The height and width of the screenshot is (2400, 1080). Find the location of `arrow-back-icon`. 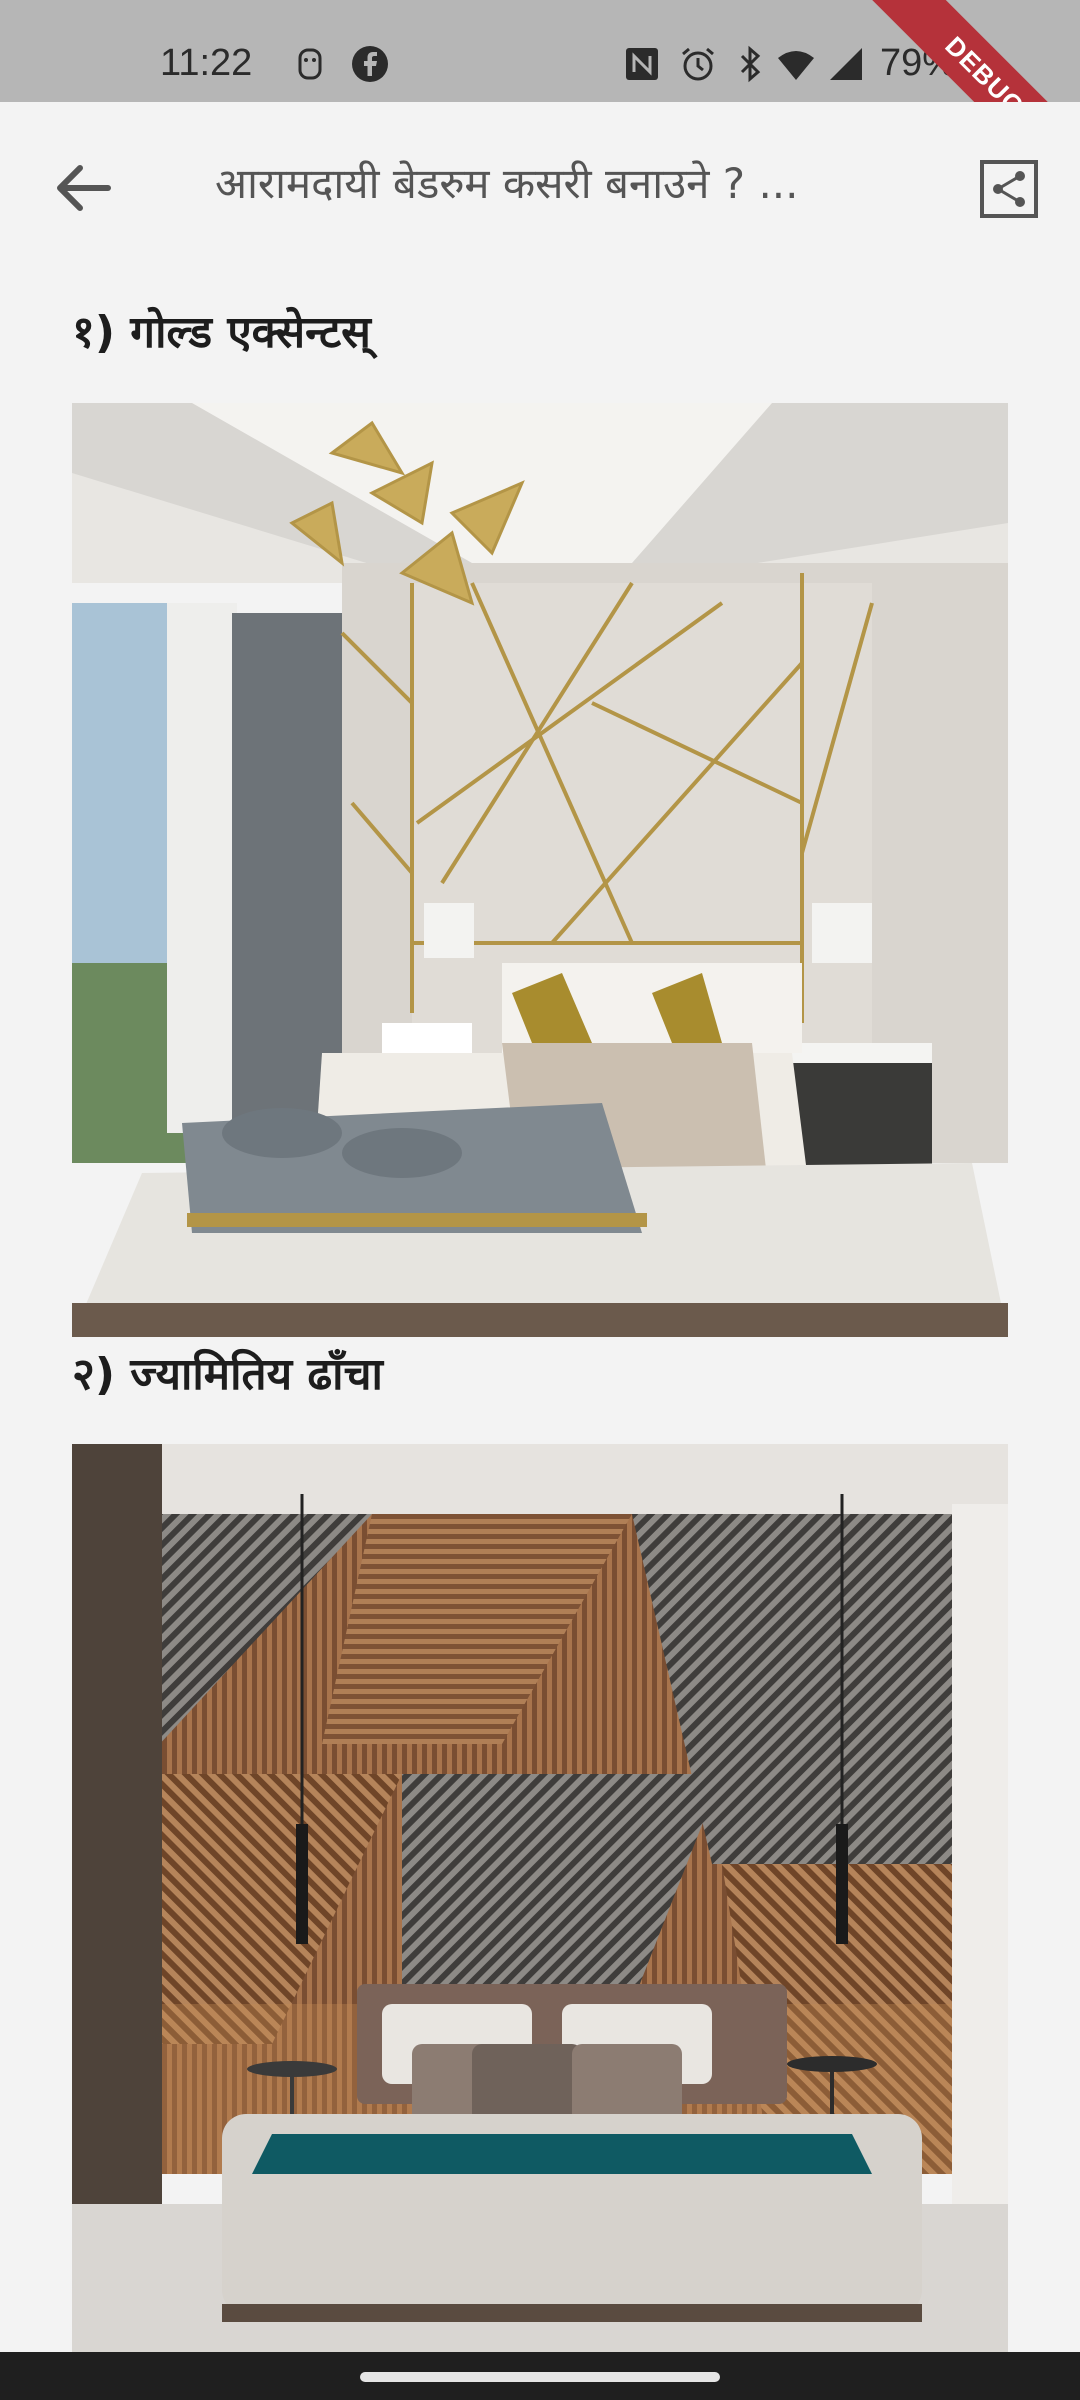

arrow-back-icon is located at coordinates (84, 188).